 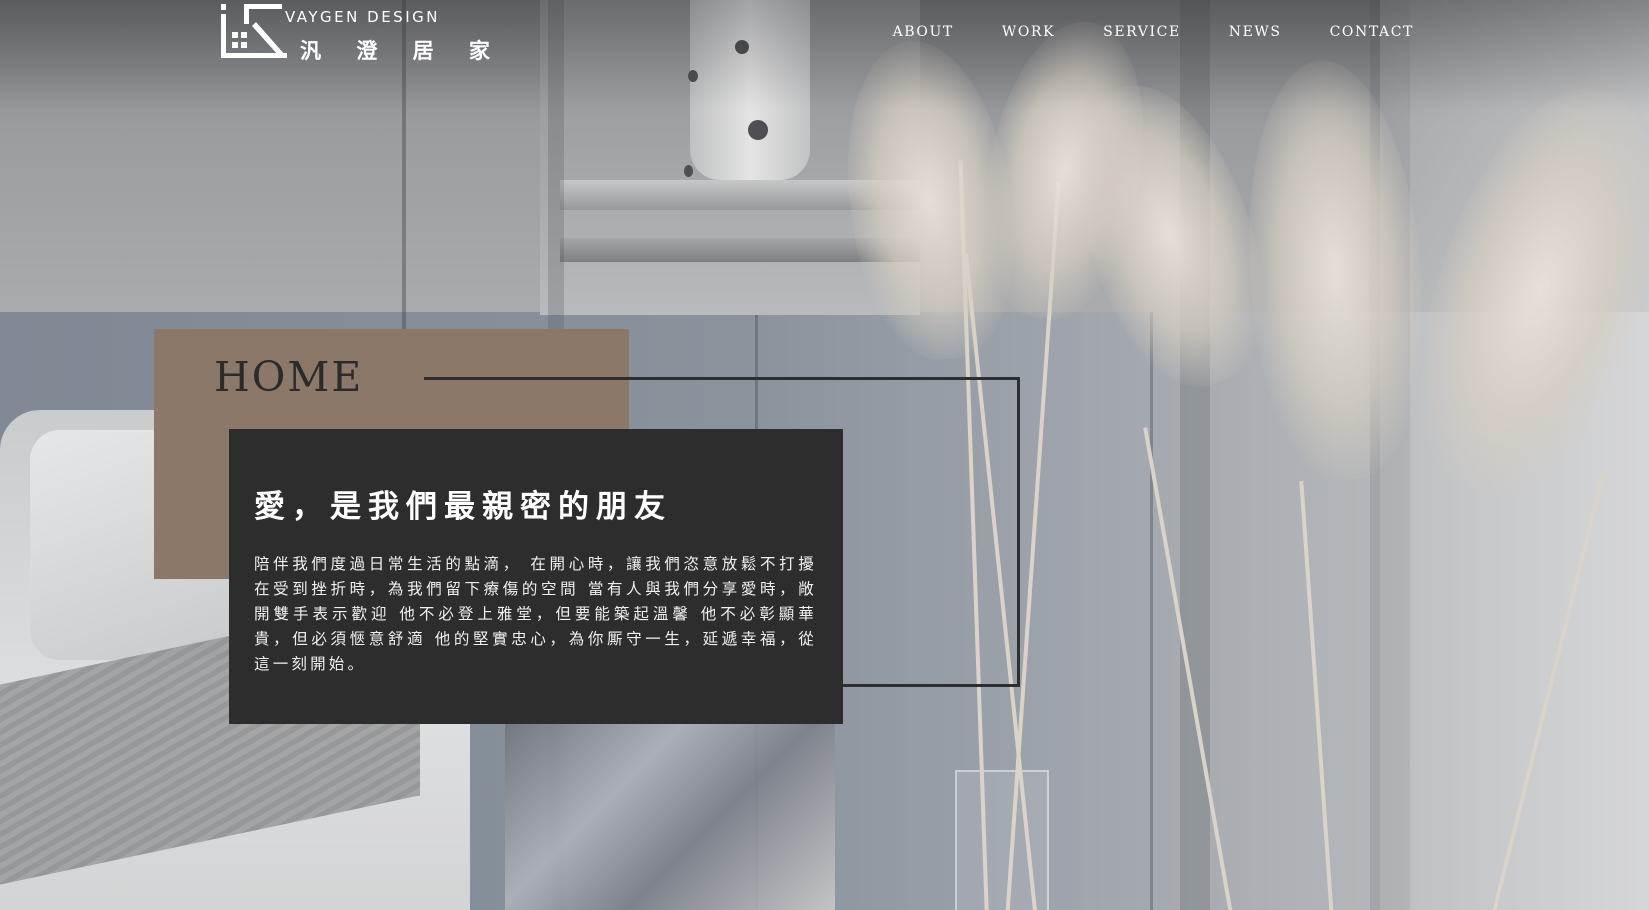 I want to click on vaygen-logo-mark-icon, so click(x=254, y=31).